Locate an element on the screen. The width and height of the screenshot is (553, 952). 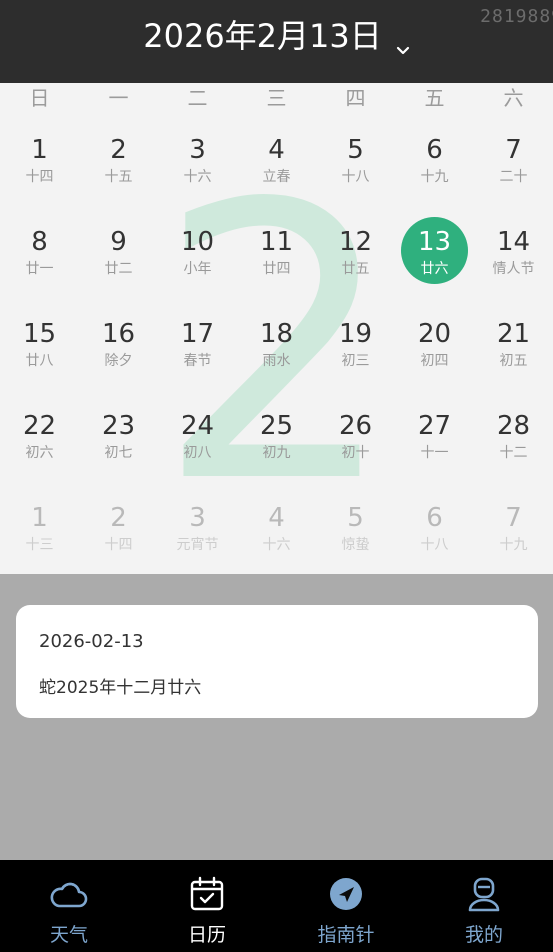
watermark-text: 2819889 is located at coordinates (516, 16).